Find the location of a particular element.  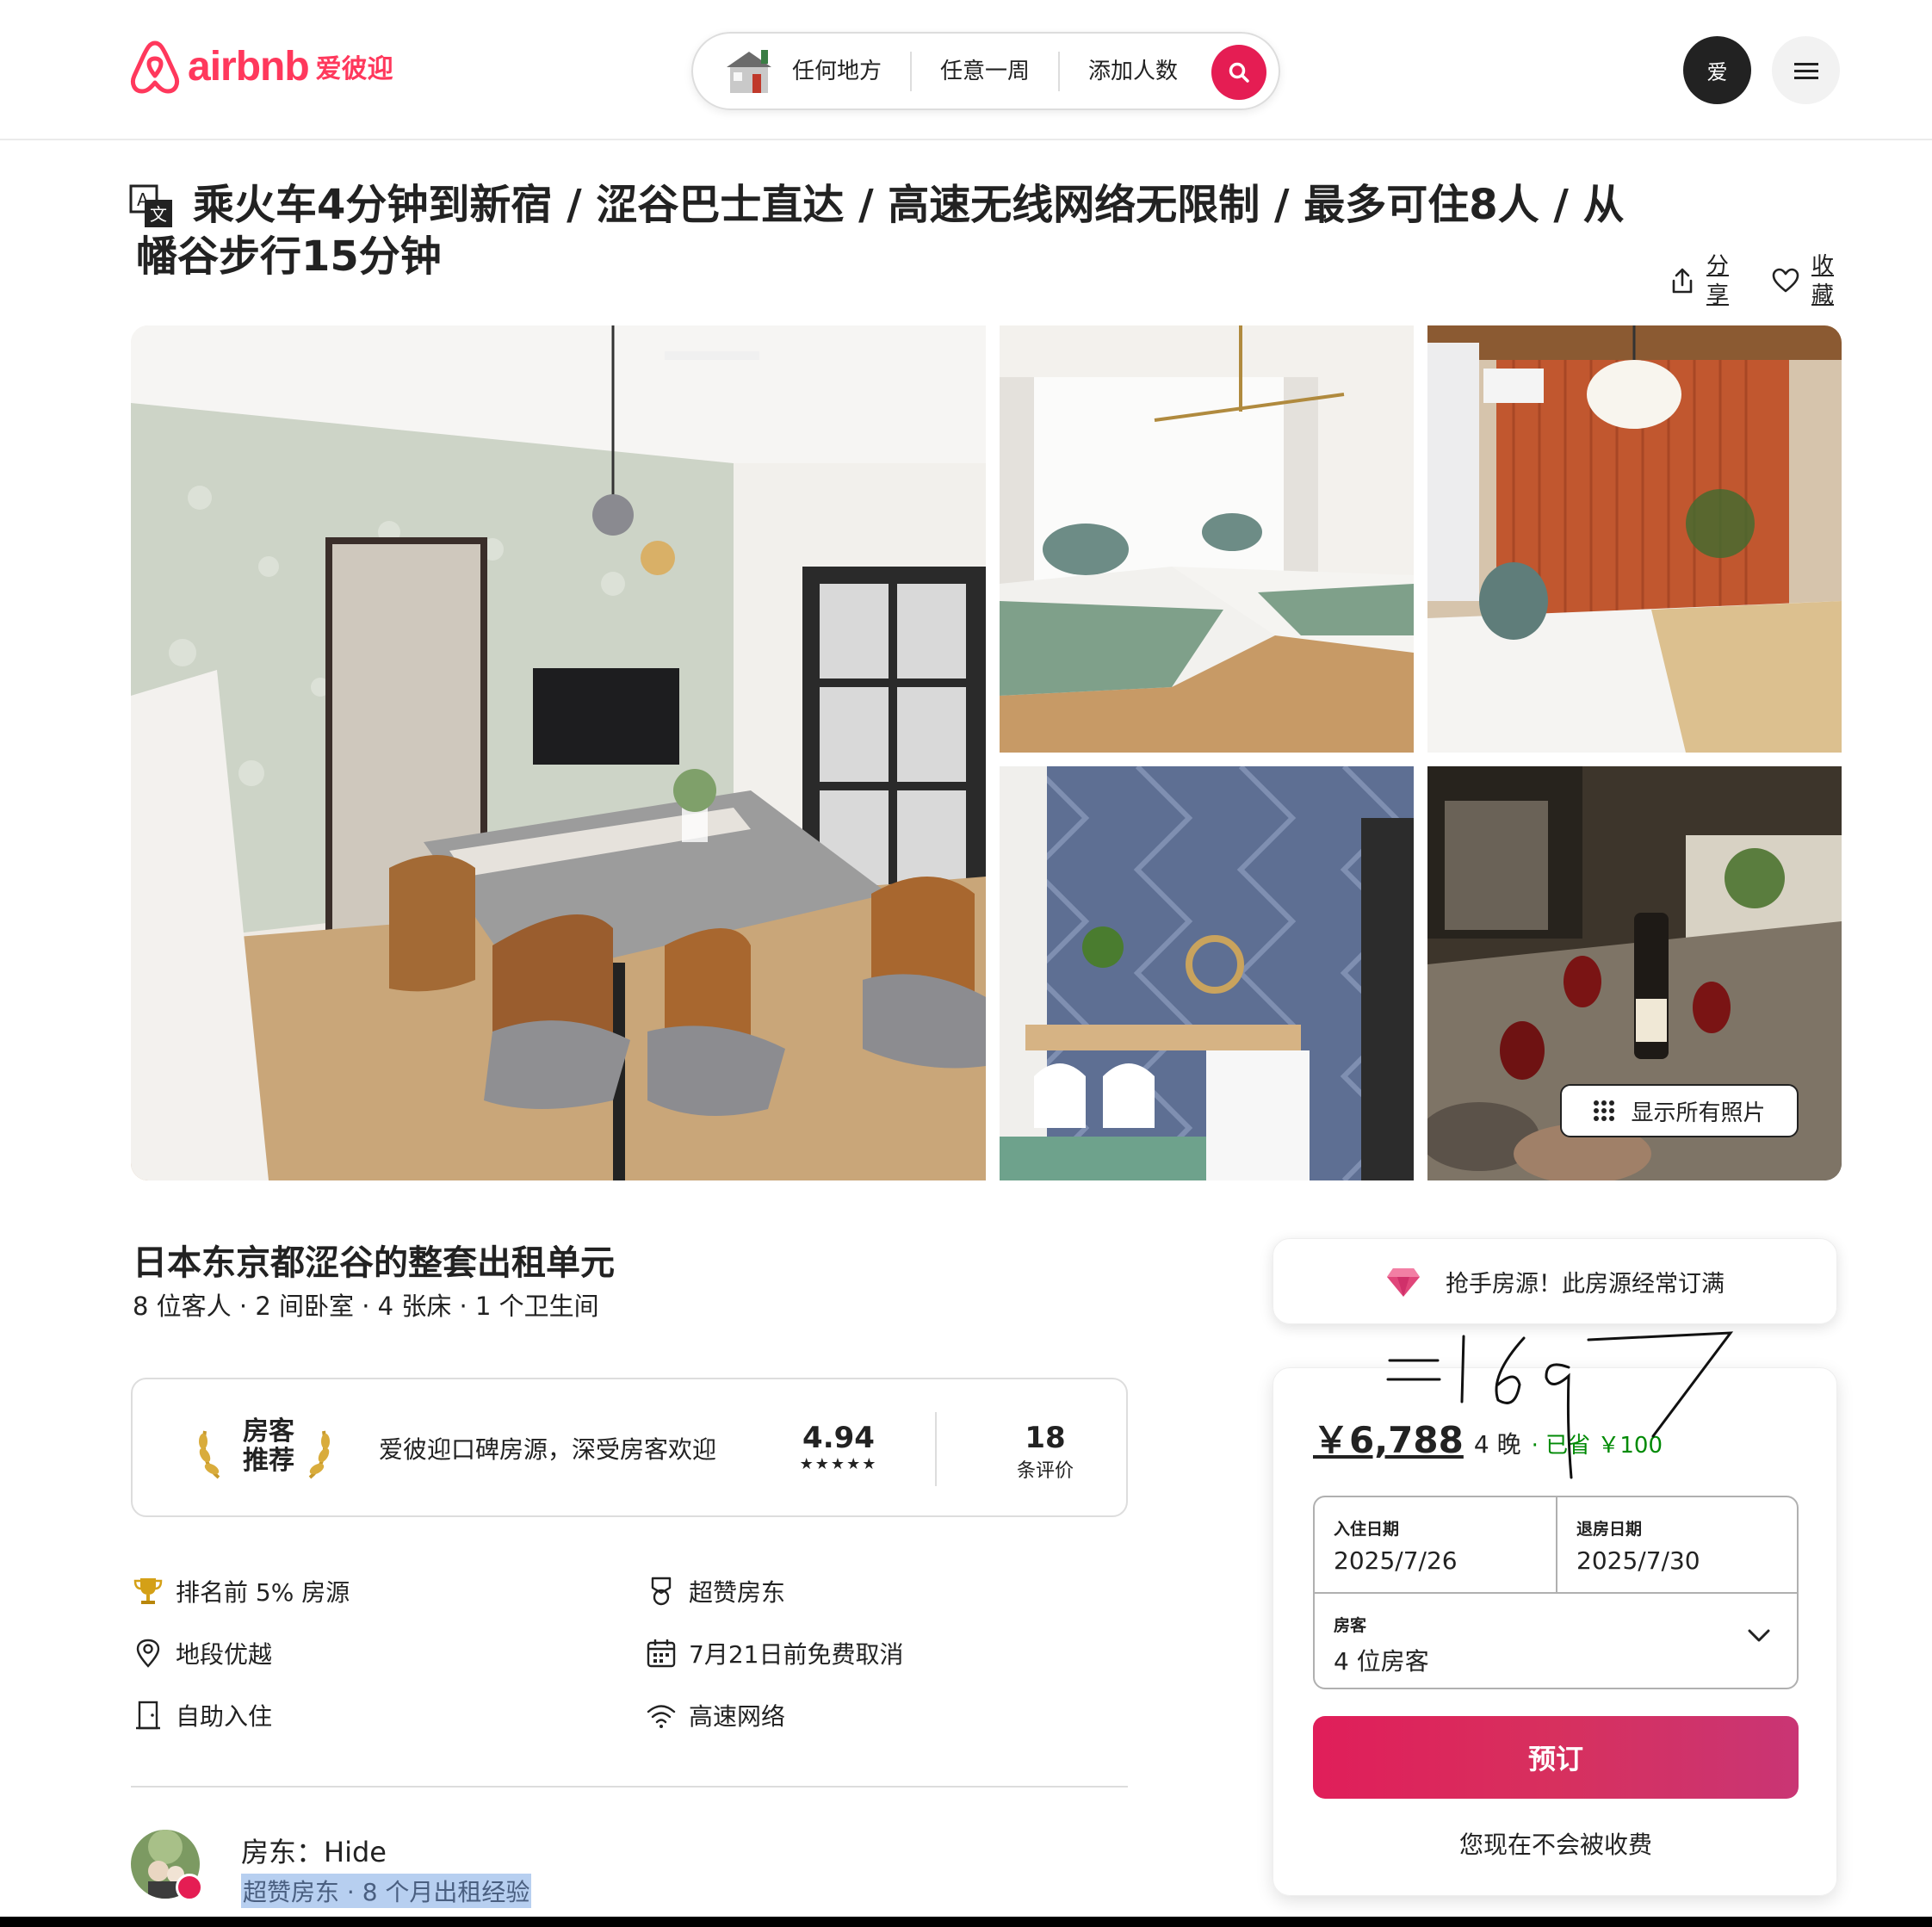

badge-line-1: 房客 is located at coordinates (268, 1432).